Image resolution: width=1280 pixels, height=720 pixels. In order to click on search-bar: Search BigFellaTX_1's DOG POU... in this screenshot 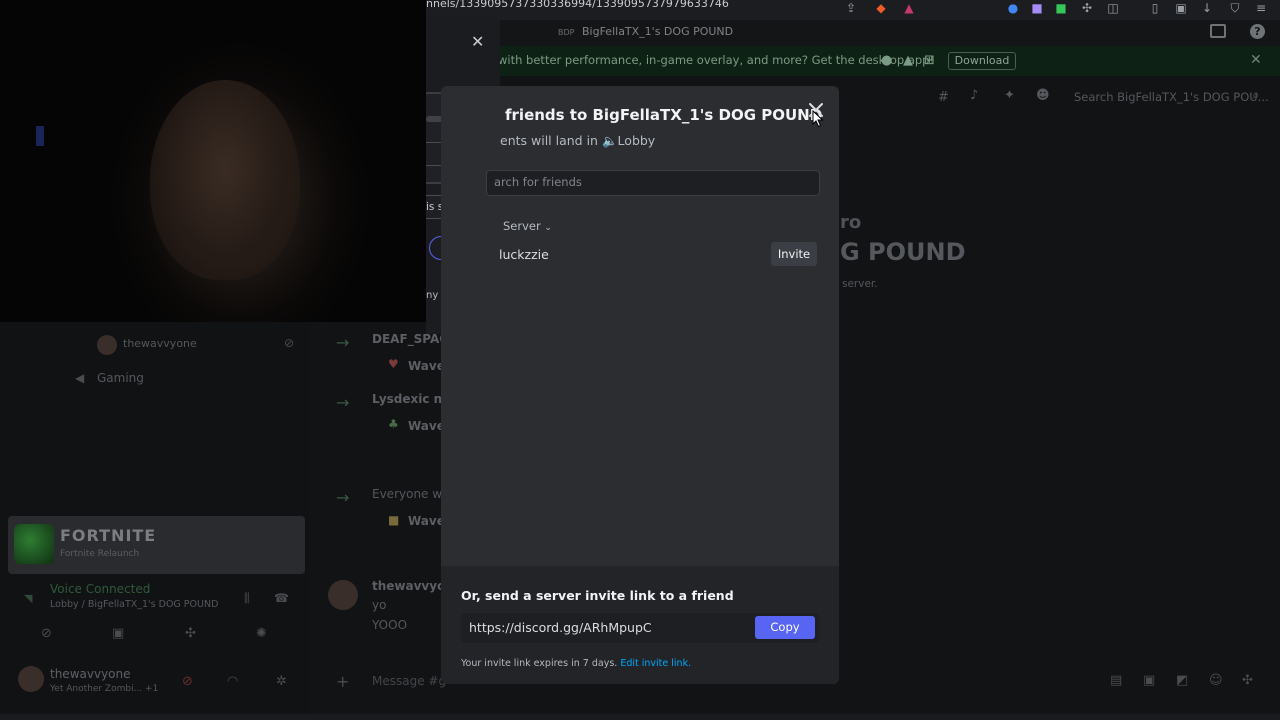, I will do `click(1171, 97)`.